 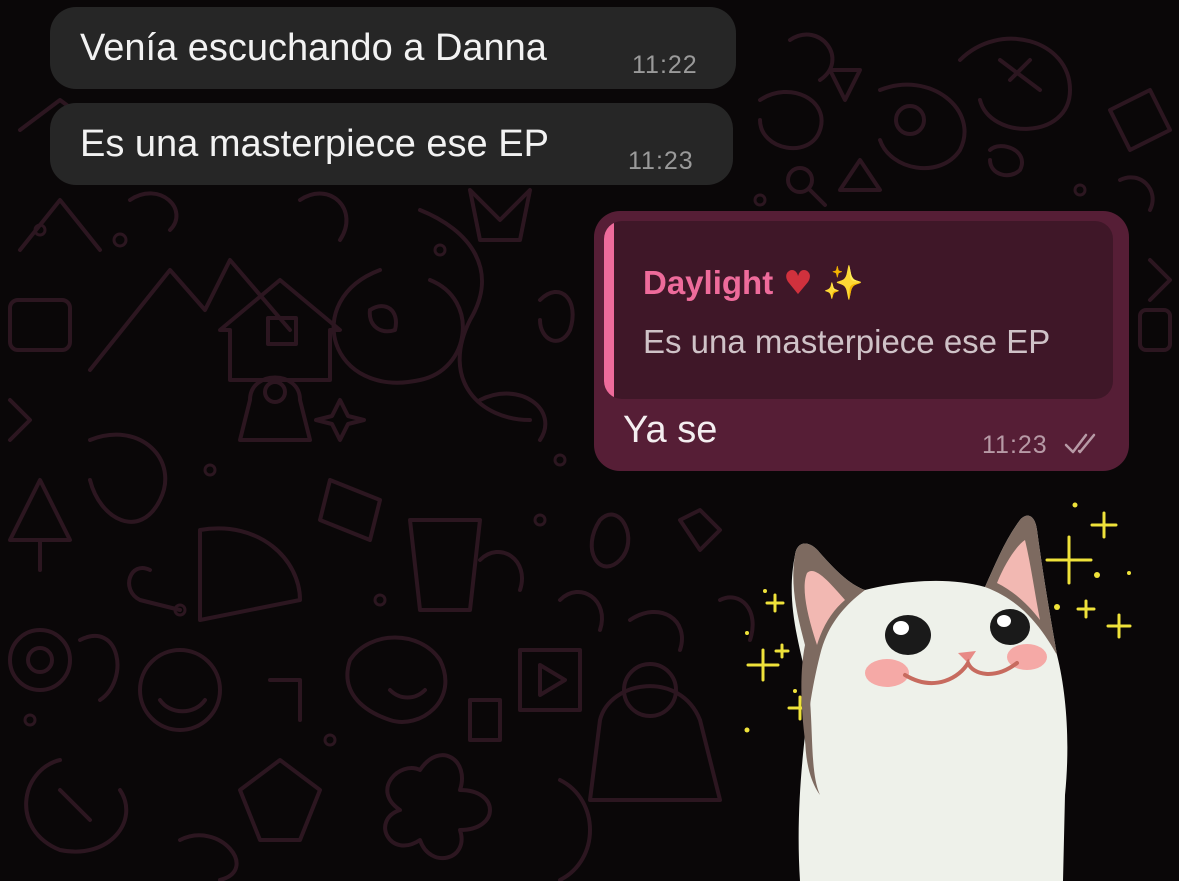 What do you see at coordinates (665, 65) in the screenshot?
I see `message-time: 11:22` at bounding box center [665, 65].